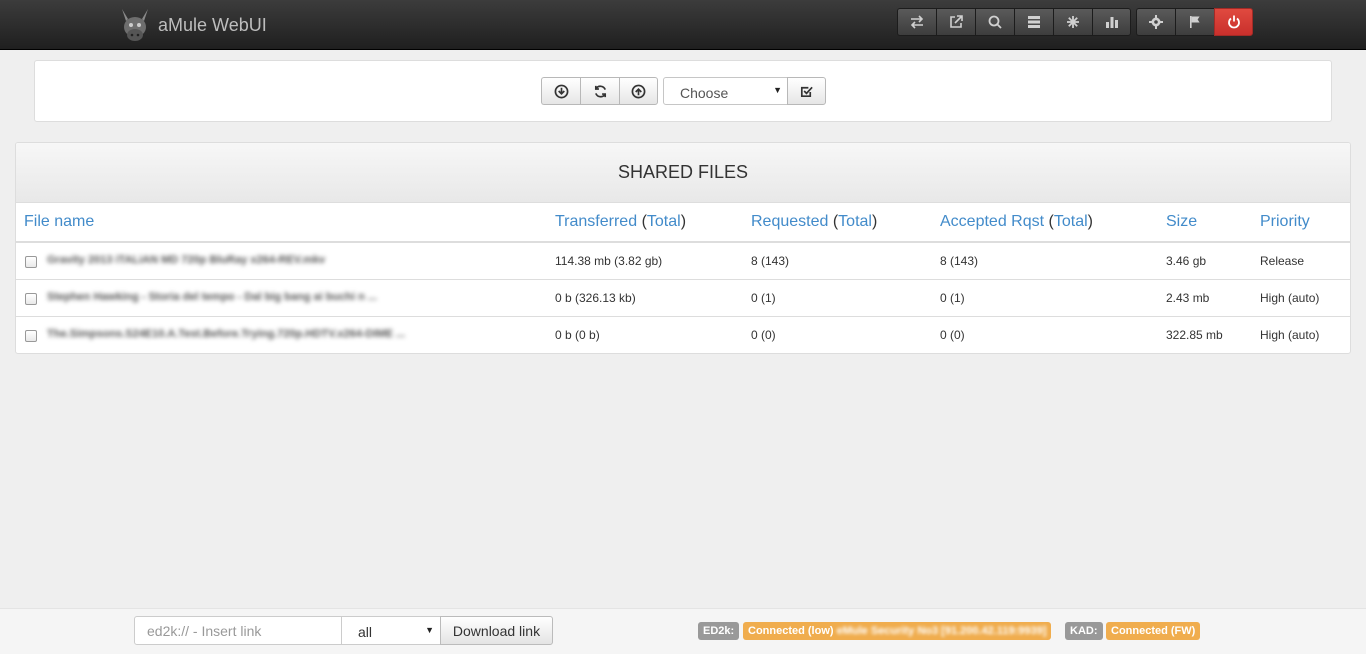 This screenshot has width=1366, height=654. What do you see at coordinates (496, 630) in the screenshot?
I see `download-link-button: Download link` at bounding box center [496, 630].